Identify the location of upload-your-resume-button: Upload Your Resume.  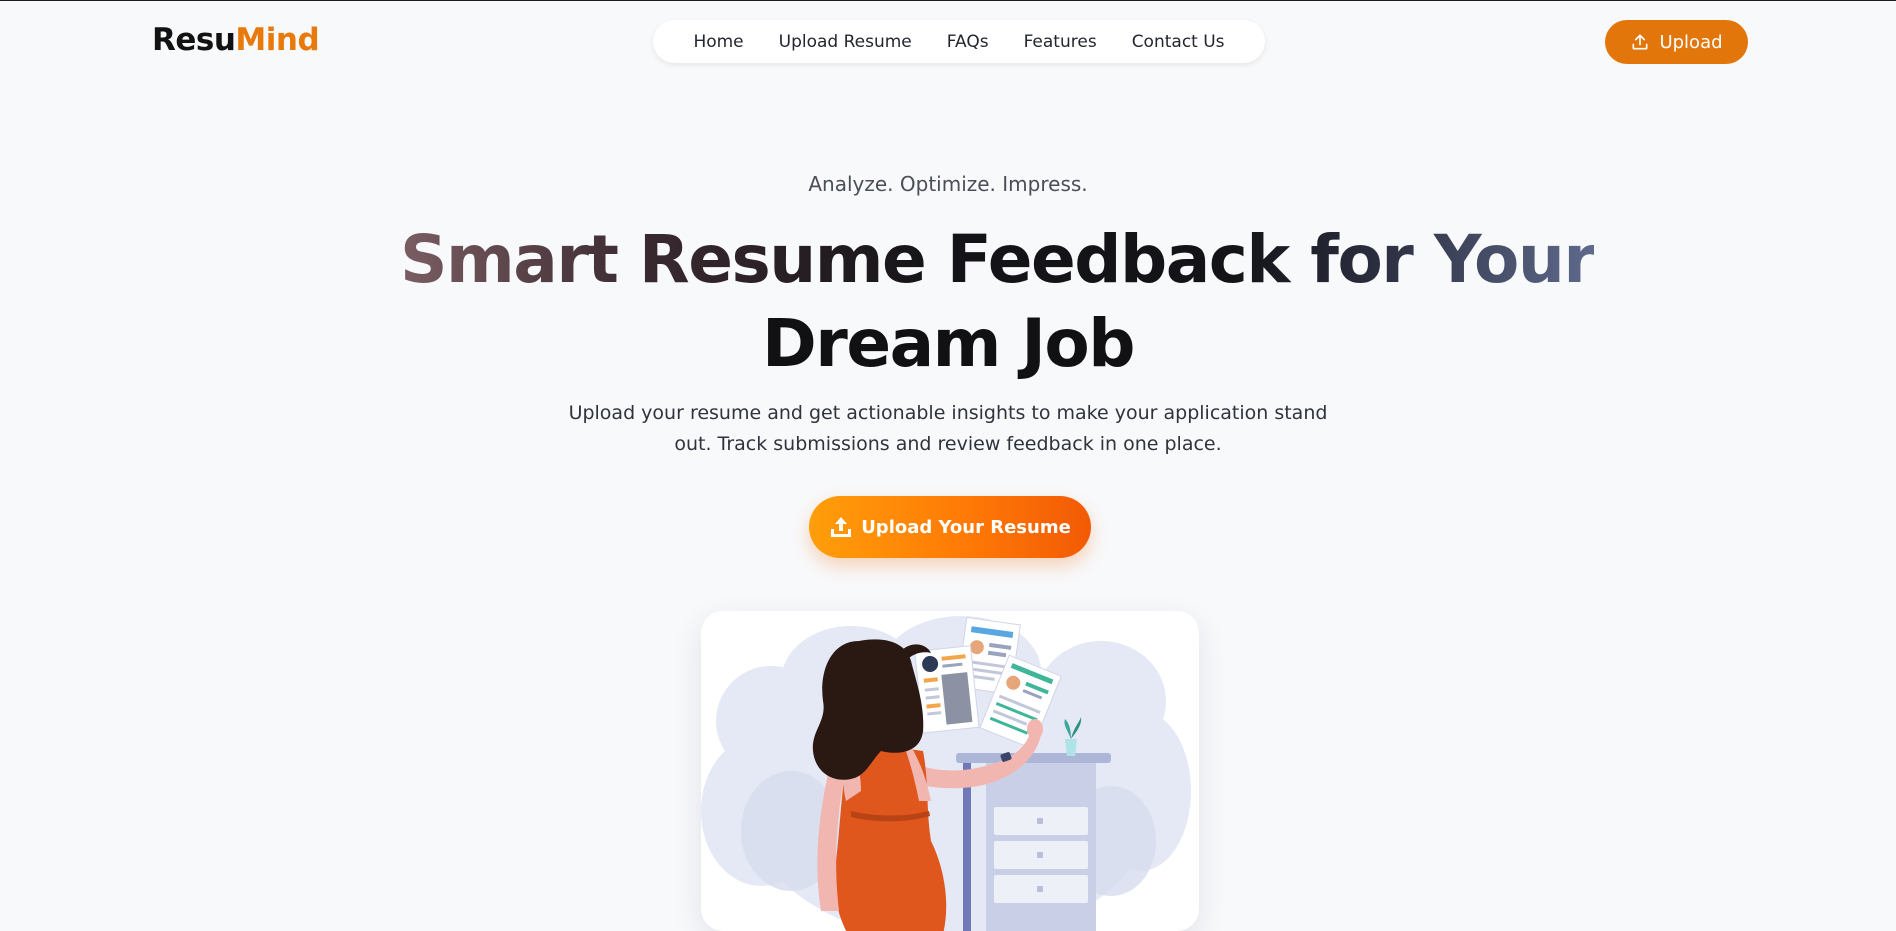
(950, 527).